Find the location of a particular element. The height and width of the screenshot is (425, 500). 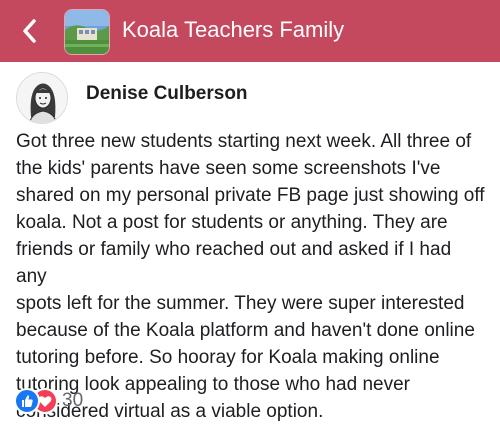

chevron-left-icon is located at coordinates (29, 31).